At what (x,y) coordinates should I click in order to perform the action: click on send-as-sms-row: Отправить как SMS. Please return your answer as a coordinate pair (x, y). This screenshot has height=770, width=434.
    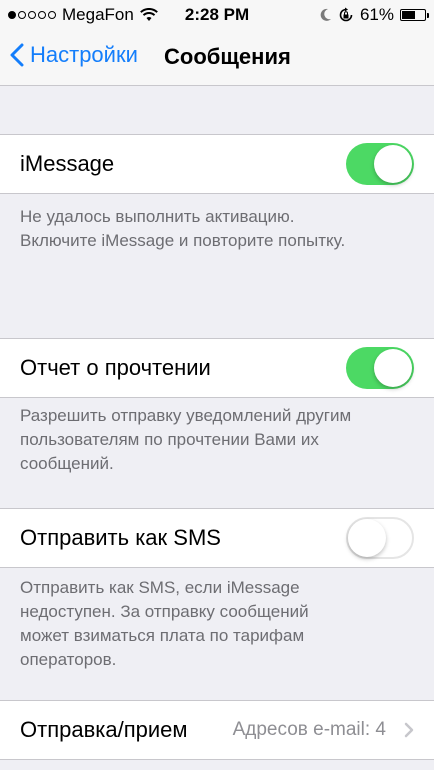
    Looking at the image, I should click on (217, 538).